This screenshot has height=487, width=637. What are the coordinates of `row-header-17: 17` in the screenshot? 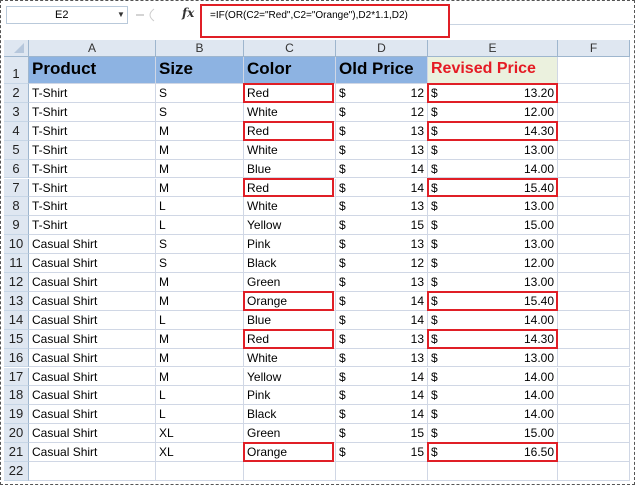 It's located at (16, 377).